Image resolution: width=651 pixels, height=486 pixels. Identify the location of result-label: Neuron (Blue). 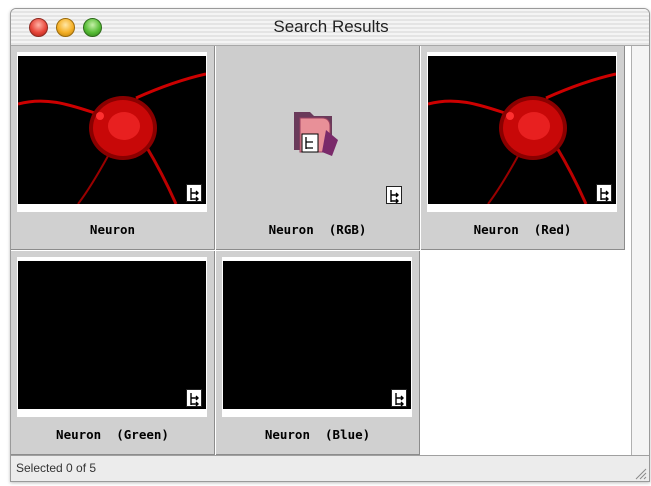
(317, 434).